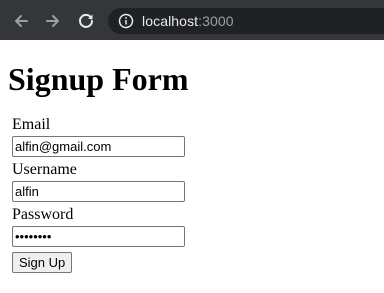 This screenshot has width=384, height=293. I want to click on forward-arrow-icon, so click(52, 21).